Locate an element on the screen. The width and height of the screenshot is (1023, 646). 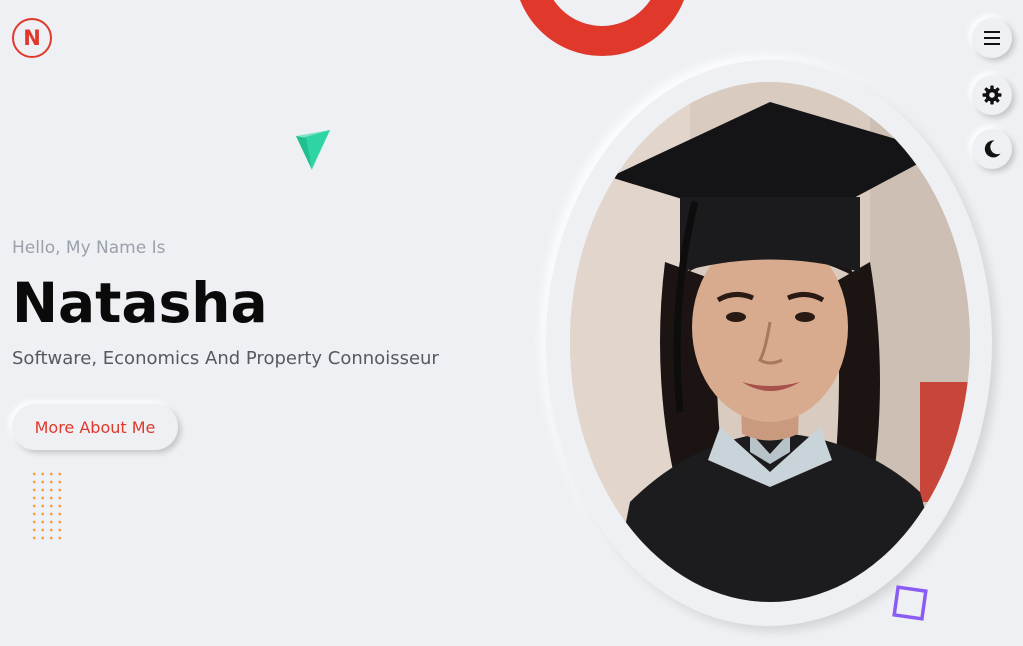
decorative-teal-triangle is located at coordinates (313, 150).